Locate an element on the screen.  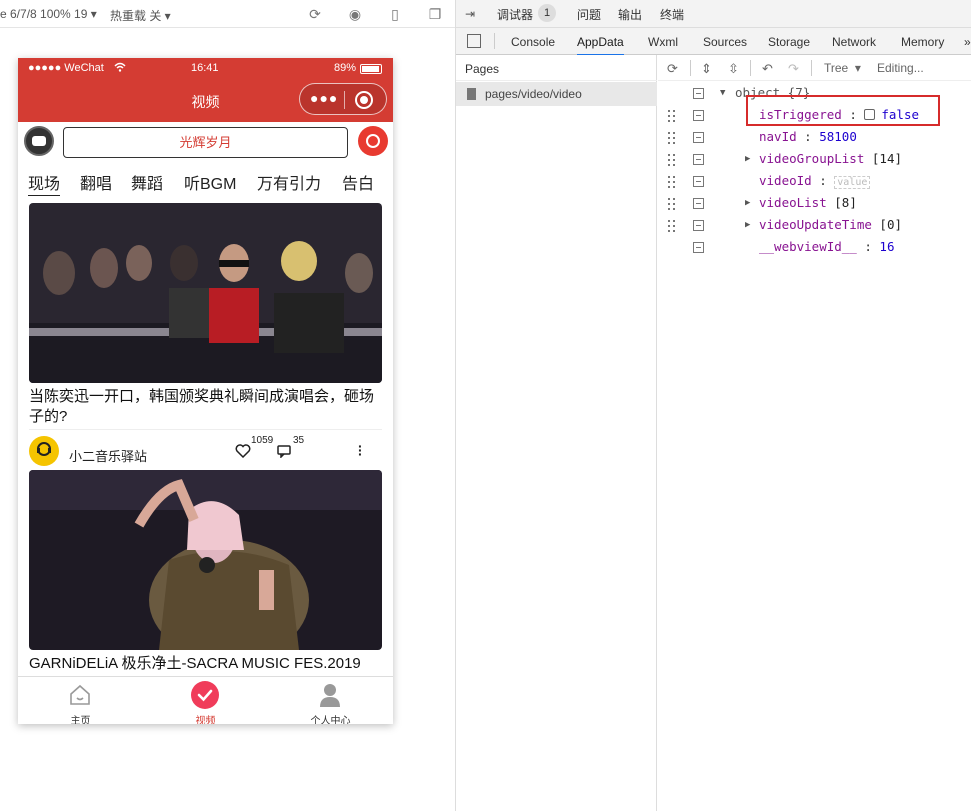
stop-icon: ◉ is located at coordinates (355, 14).